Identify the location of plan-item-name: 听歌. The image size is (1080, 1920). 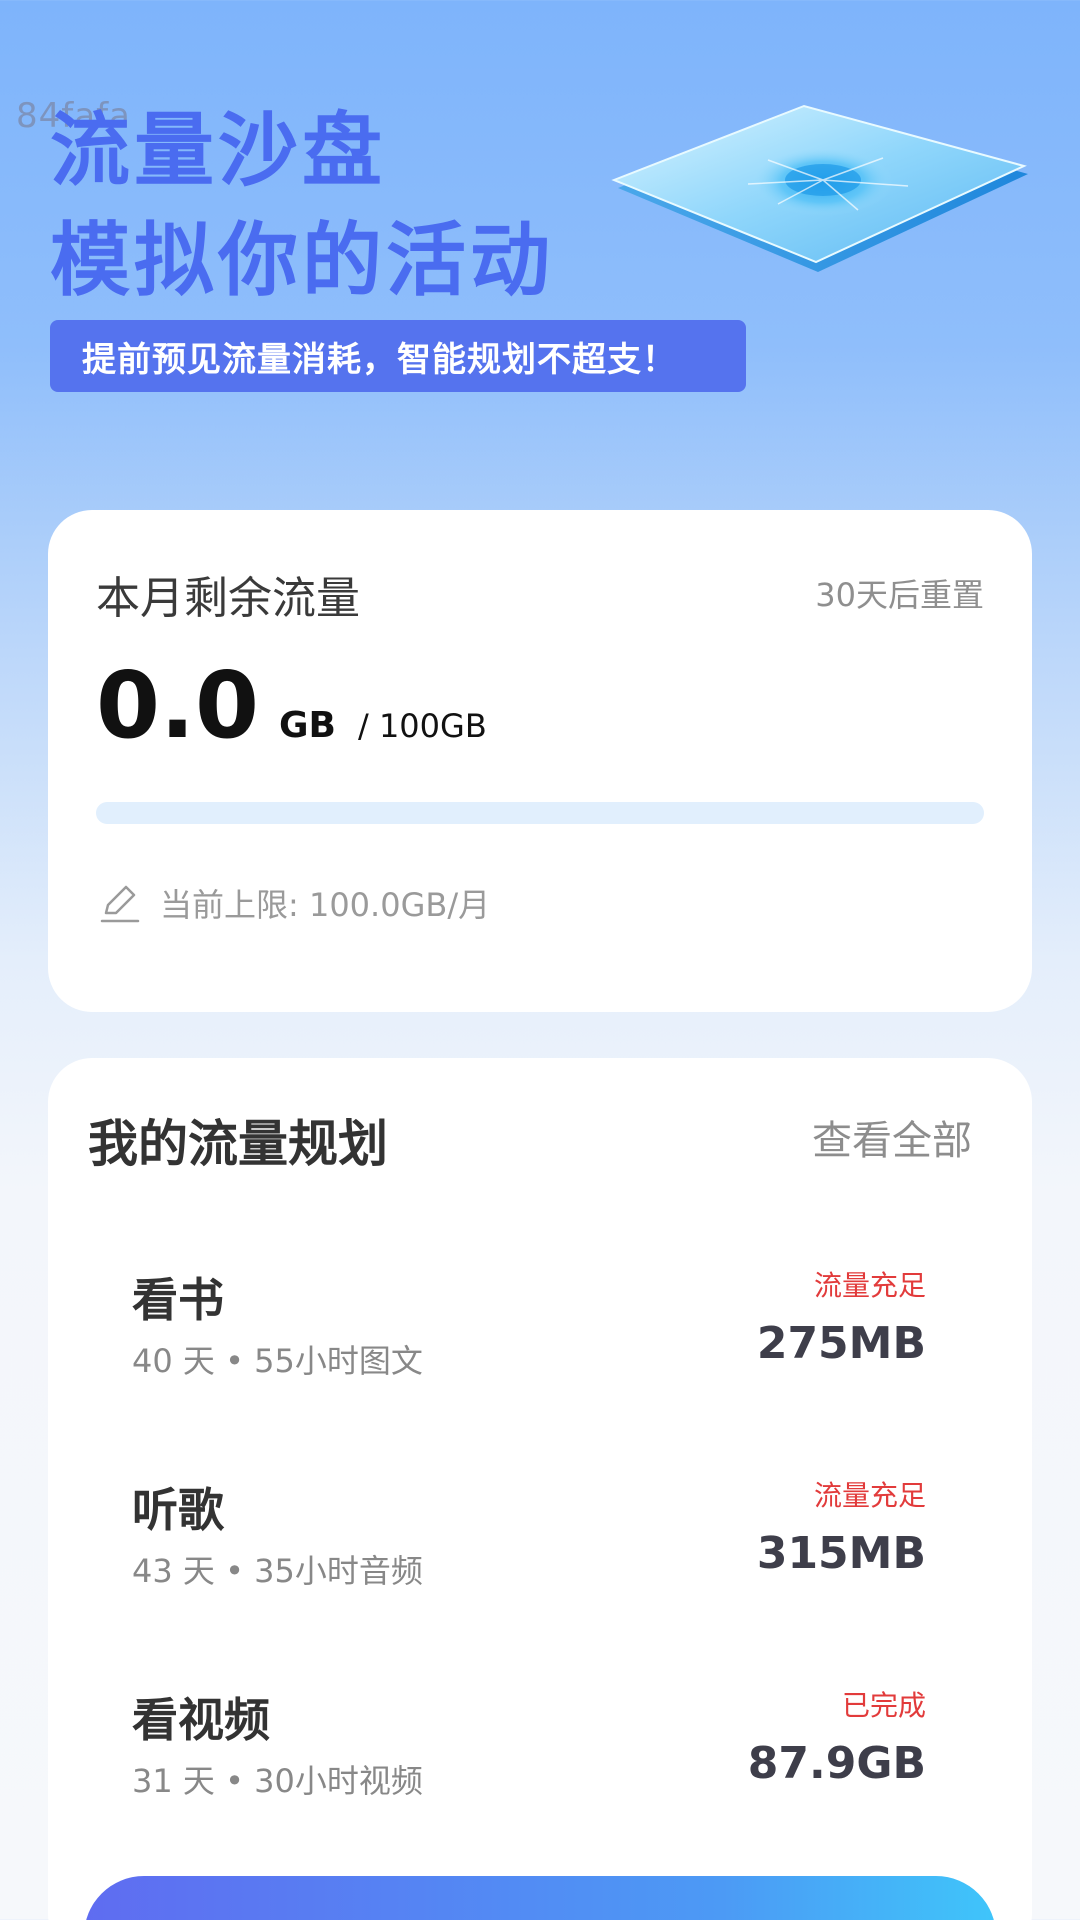
(178, 1510).